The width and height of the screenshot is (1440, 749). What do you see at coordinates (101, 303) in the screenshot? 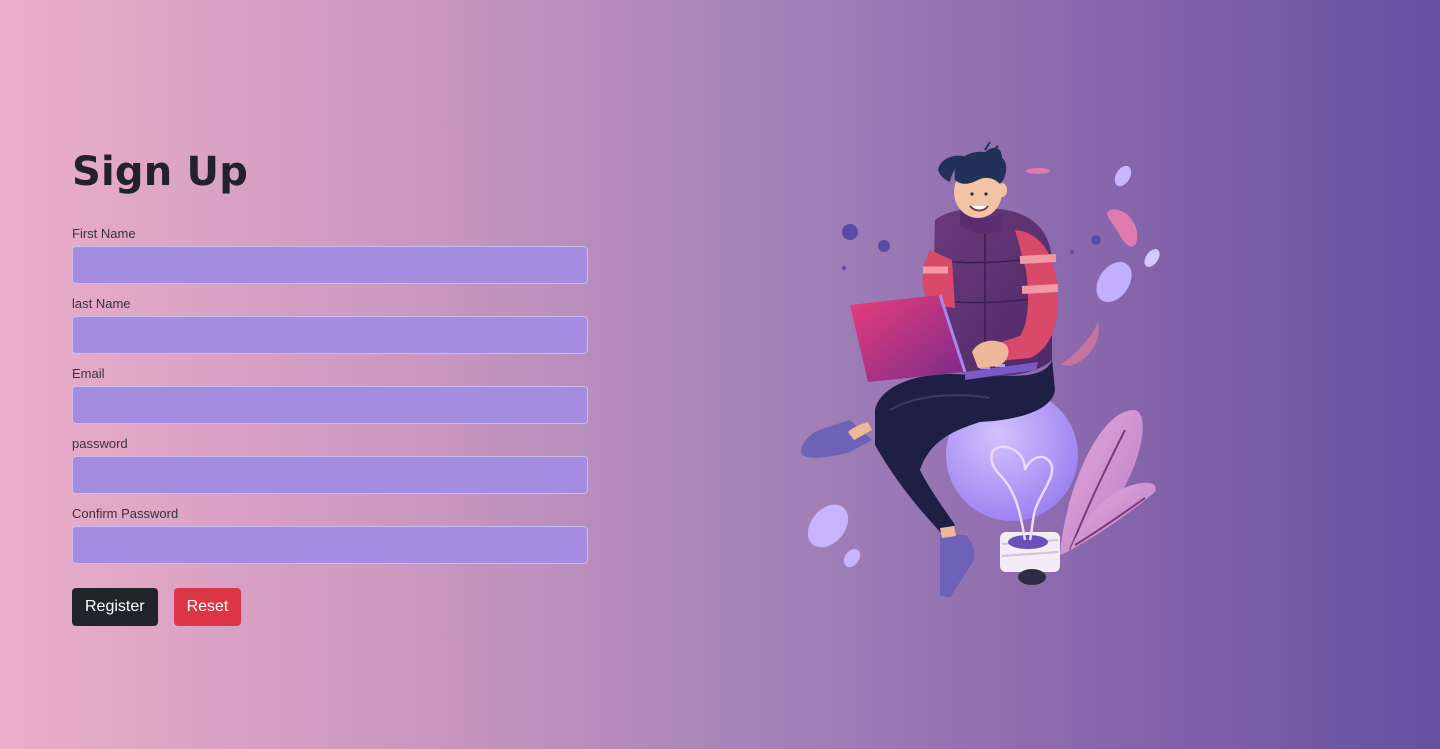
I see `last-name-label: last Name` at bounding box center [101, 303].